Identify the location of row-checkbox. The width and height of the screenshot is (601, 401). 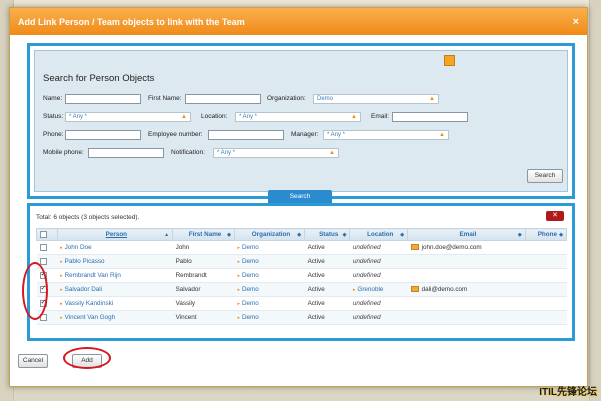
(43, 247).